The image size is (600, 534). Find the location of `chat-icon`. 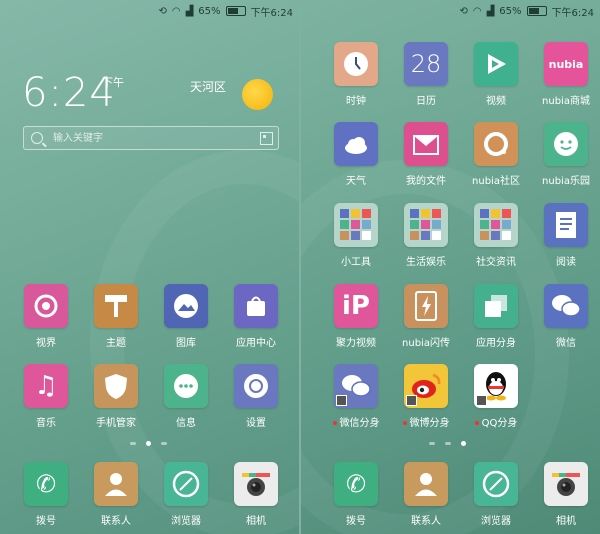

chat-icon is located at coordinates (566, 144).